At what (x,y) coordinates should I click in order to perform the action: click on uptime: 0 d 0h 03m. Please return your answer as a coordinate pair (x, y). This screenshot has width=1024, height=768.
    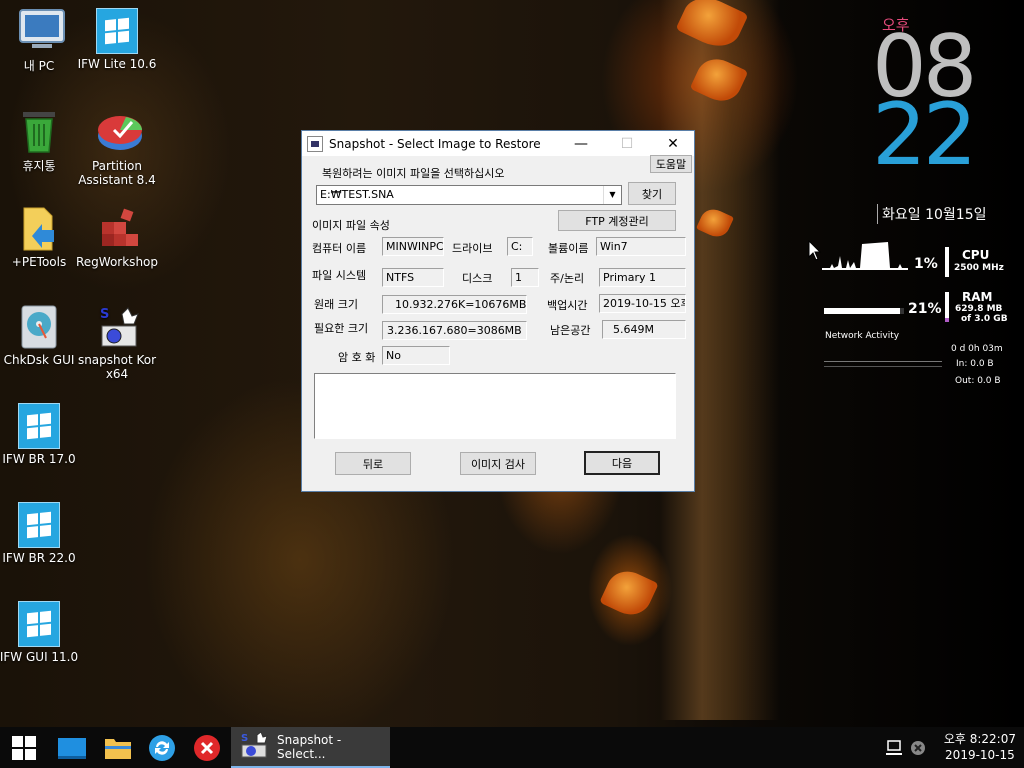
    Looking at the image, I should click on (977, 349).